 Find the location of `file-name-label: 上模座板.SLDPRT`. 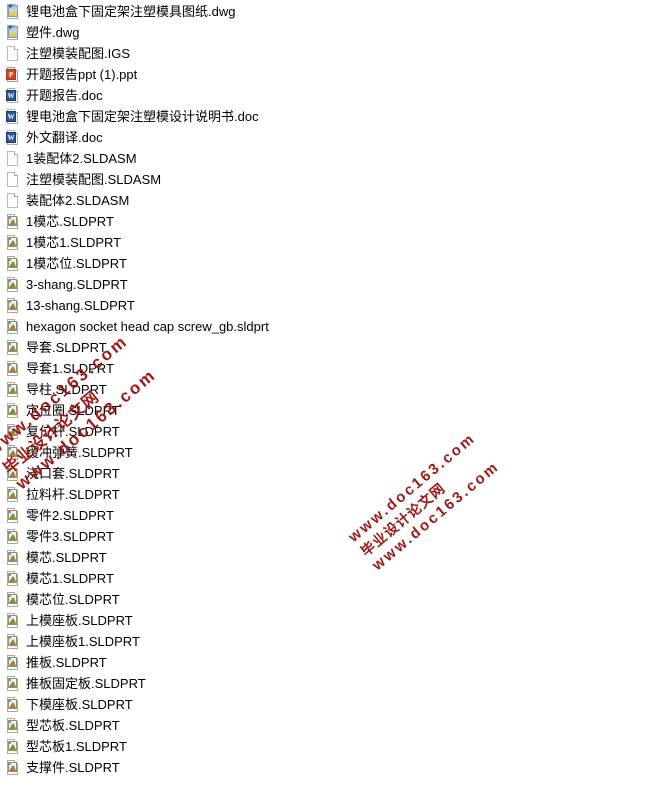

file-name-label: 上模座板.SLDPRT is located at coordinates (79, 620).